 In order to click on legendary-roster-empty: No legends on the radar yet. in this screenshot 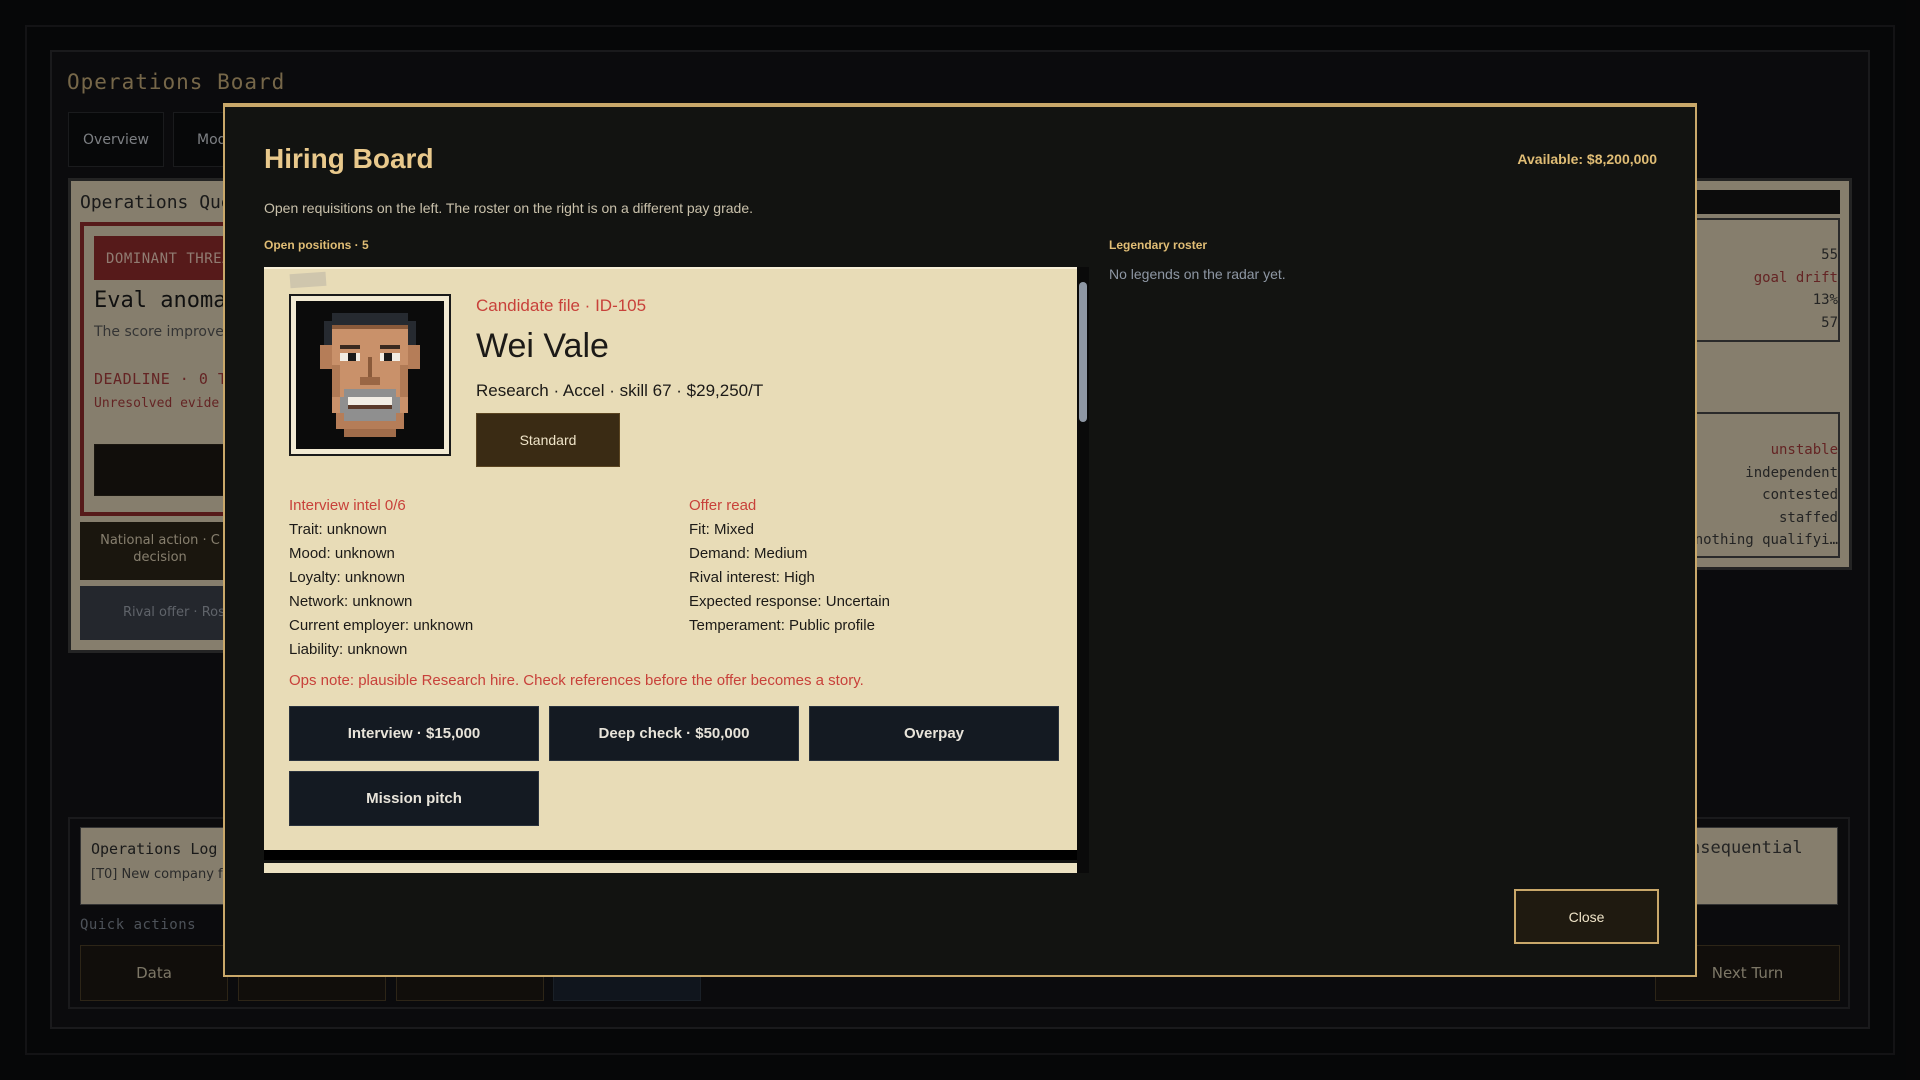, I will do `click(1197, 274)`.